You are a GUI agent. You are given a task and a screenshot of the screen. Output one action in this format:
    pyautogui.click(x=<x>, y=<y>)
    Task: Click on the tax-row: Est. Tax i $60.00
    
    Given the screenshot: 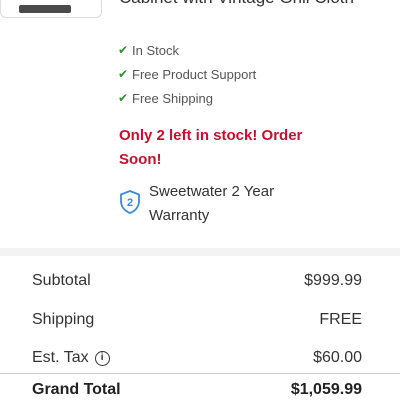 What is the action you would take?
    pyautogui.click(x=197, y=358)
    